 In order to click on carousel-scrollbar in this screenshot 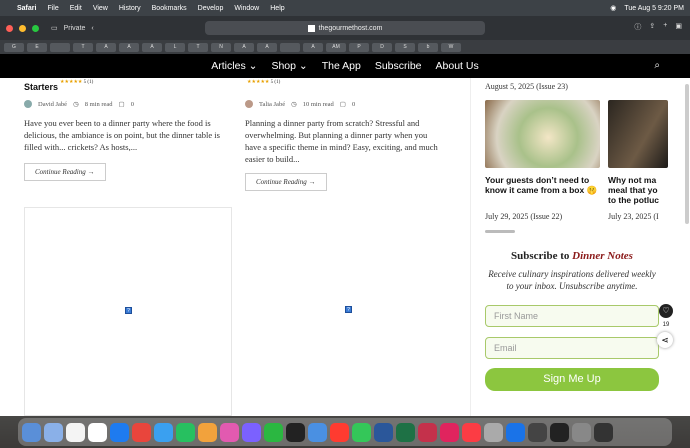, I will do `click(500, 231)`.